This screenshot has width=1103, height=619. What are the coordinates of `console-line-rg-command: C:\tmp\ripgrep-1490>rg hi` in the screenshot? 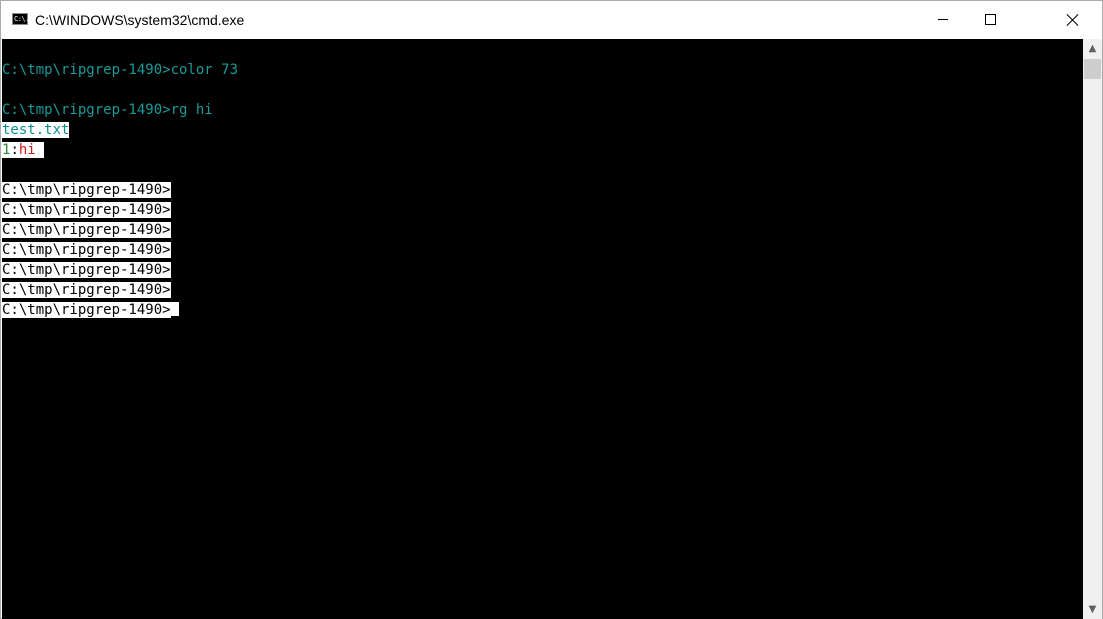 It's located at (107, 110).